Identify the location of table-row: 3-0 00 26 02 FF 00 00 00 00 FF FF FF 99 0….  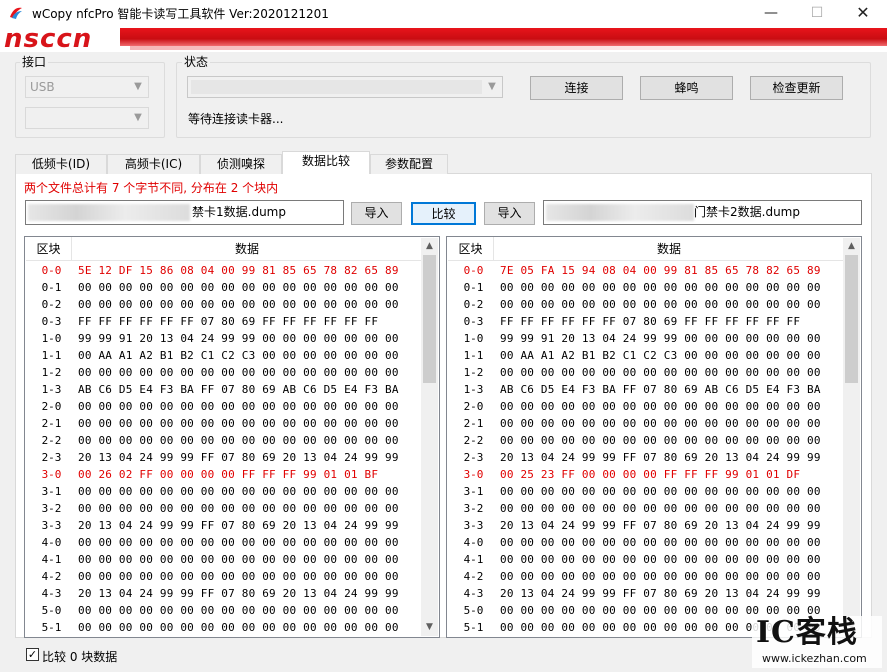
(224, 474).